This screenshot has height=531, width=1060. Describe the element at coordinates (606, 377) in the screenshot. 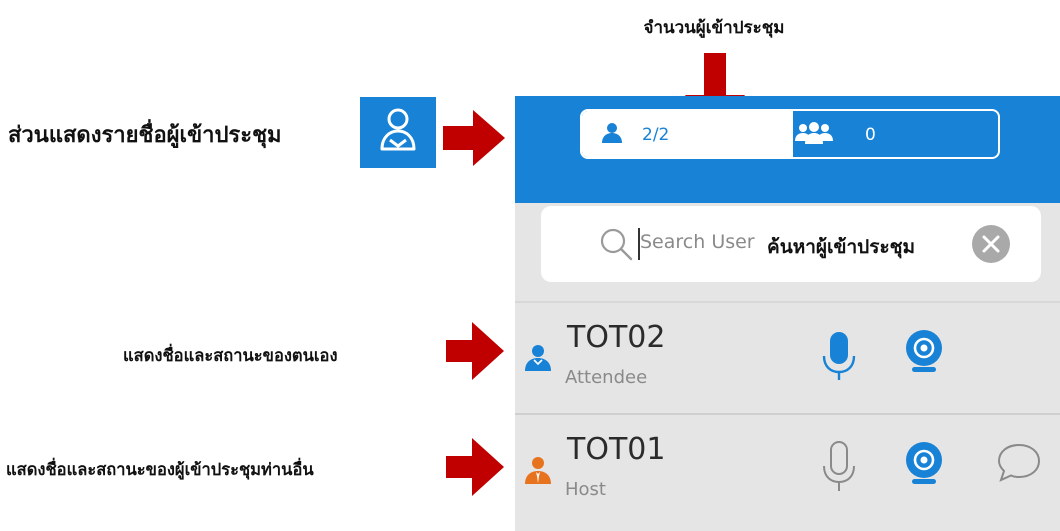

I see `participant-role: Attendee` at that location.